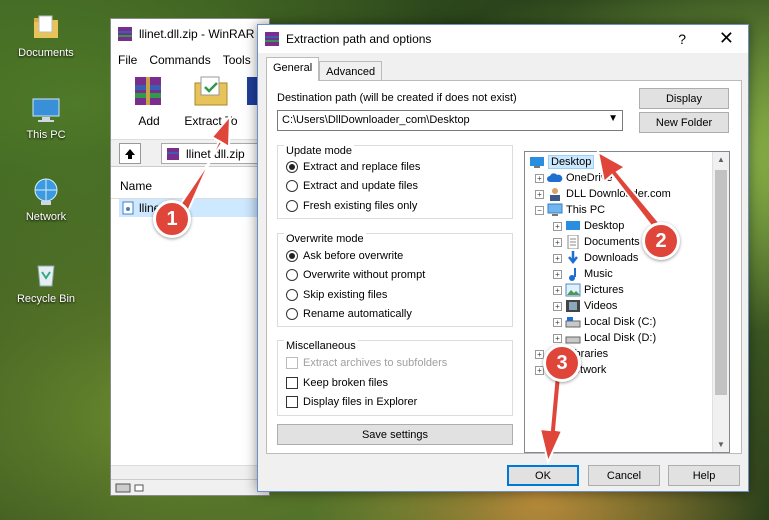 This screenshot has height=520, width=769. I want to click on step-3-badge: 3, so click(562, 363).